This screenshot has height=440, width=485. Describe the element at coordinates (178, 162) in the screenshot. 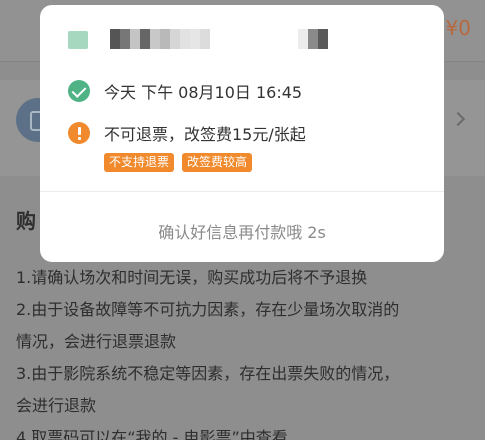

I see `policy-tags: 不支持退票 改签费较高` at that location.